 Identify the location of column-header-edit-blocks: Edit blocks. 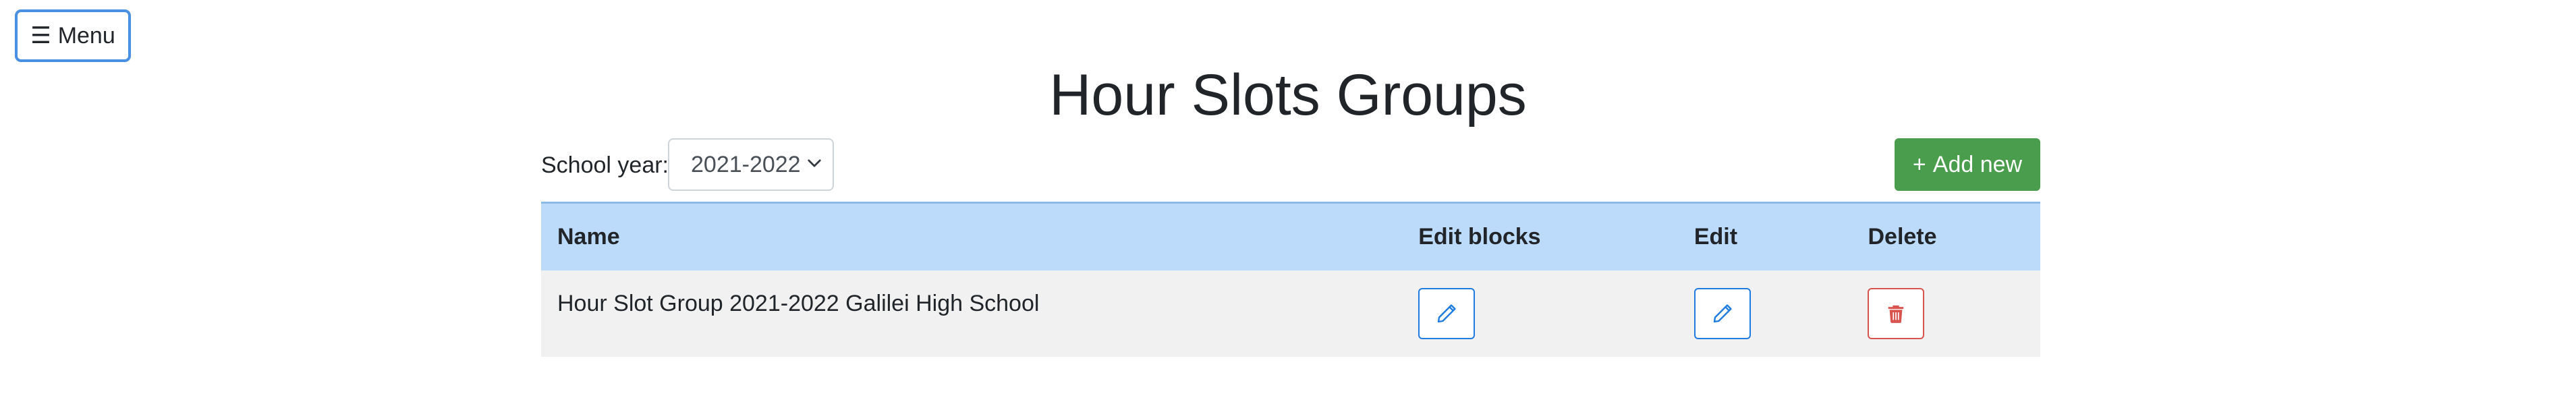
(1540, 236).